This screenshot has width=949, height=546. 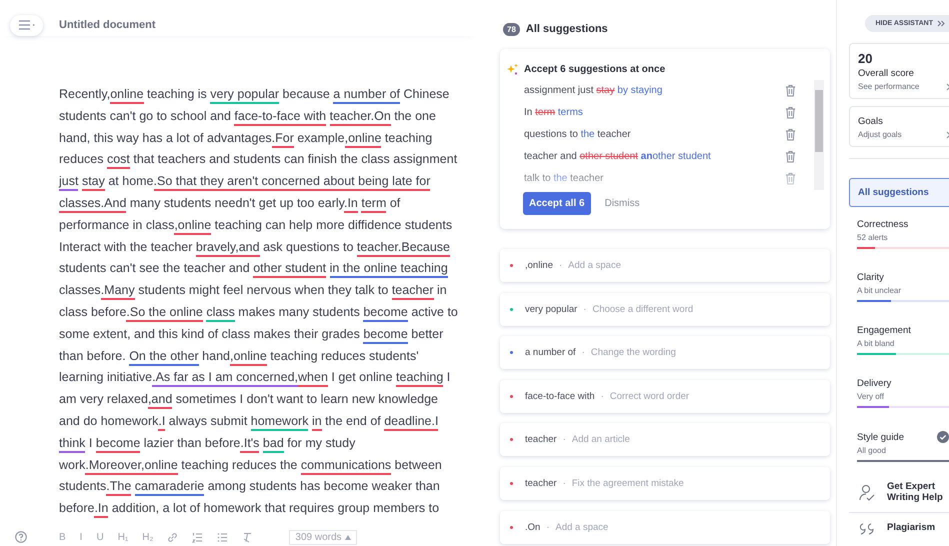 I want to click on score-card: 20 Overall score See performance, so click(x=899, y=71).